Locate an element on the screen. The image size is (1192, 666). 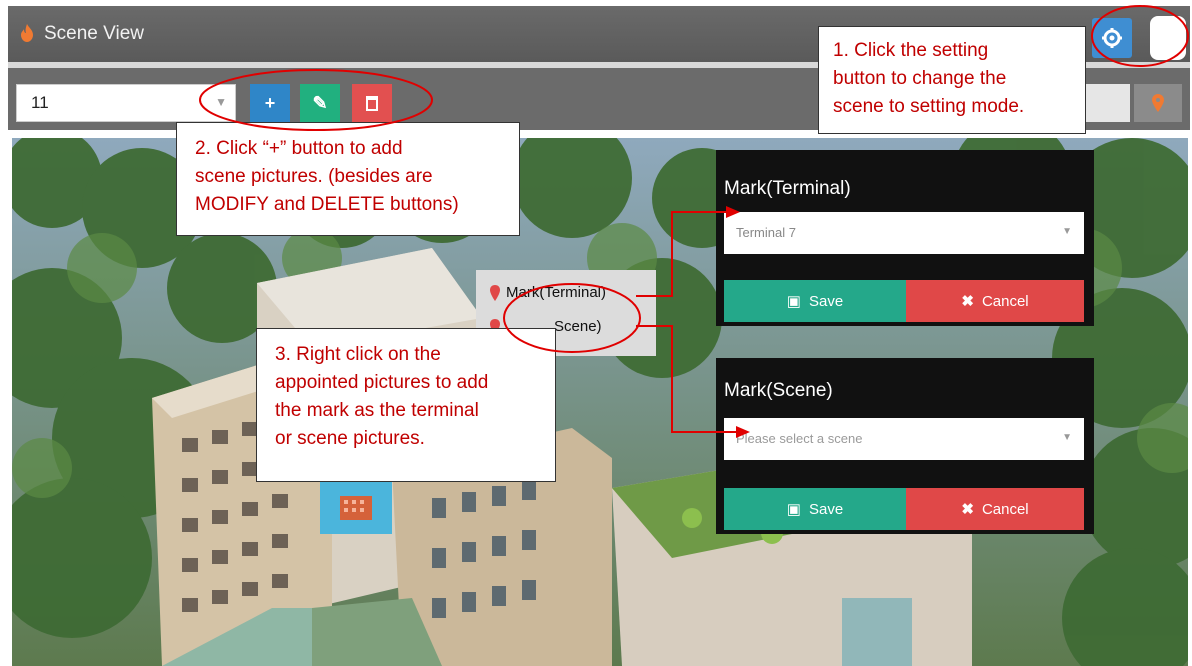
arrow-connector-terminal is located at coordinates (682, 254).